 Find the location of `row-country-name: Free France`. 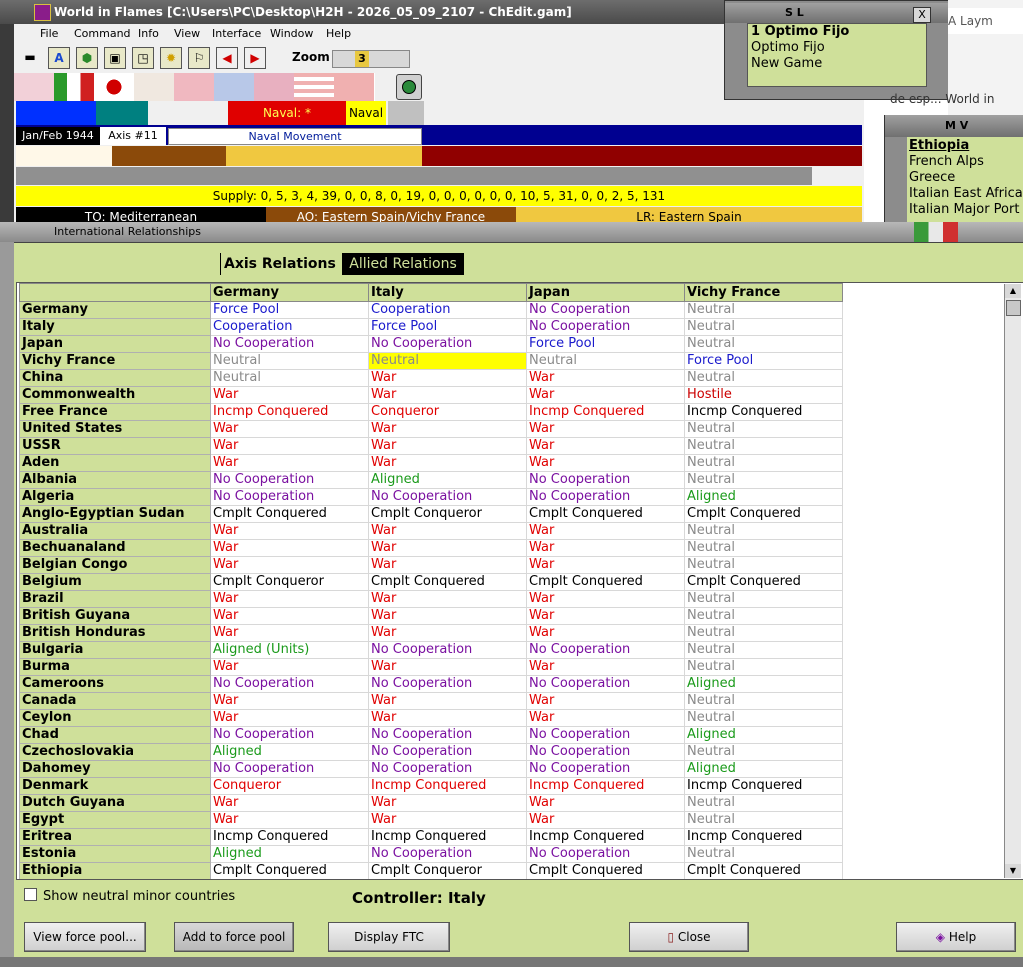

row-country-name: Free France is located at coordinates (115, 412).